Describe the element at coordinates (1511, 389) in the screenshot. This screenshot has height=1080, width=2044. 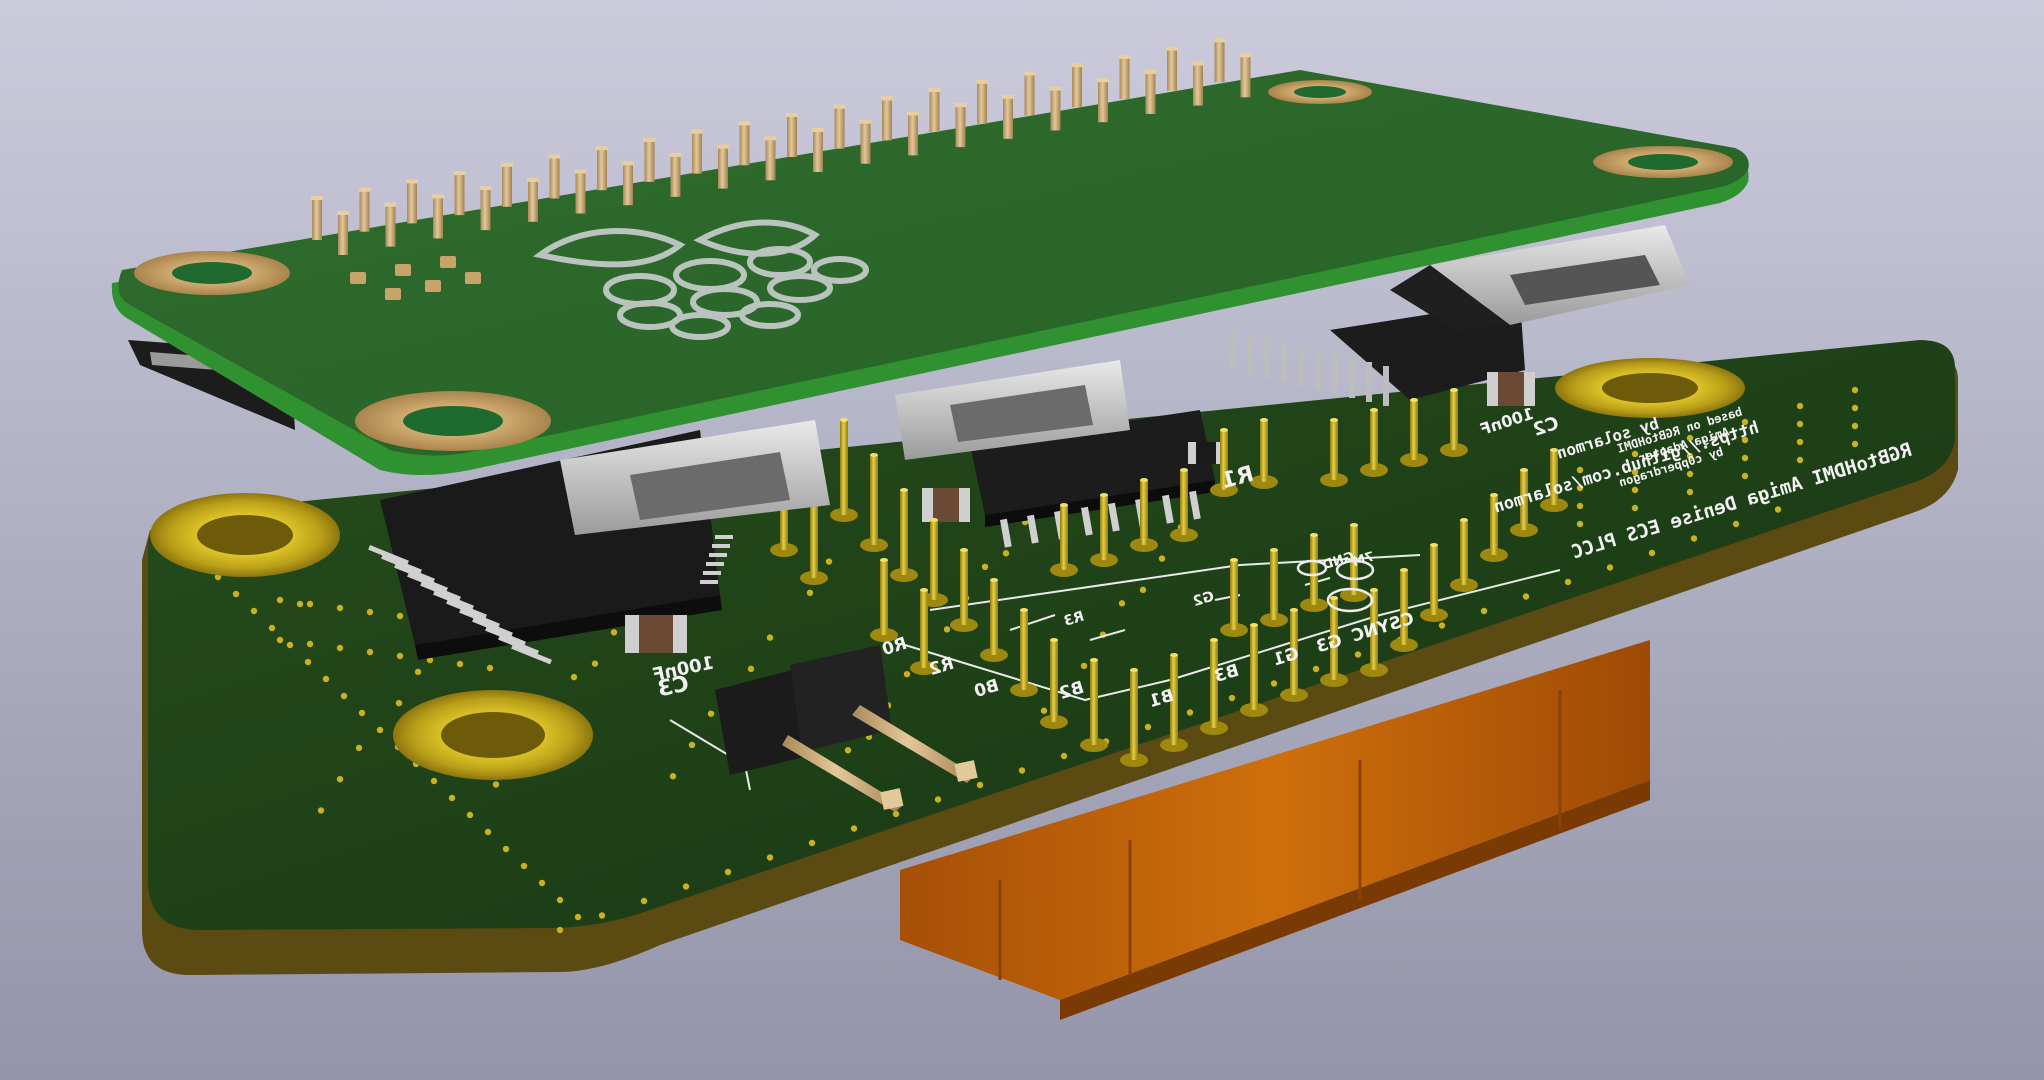
I see `capacitor-c2` at that location.